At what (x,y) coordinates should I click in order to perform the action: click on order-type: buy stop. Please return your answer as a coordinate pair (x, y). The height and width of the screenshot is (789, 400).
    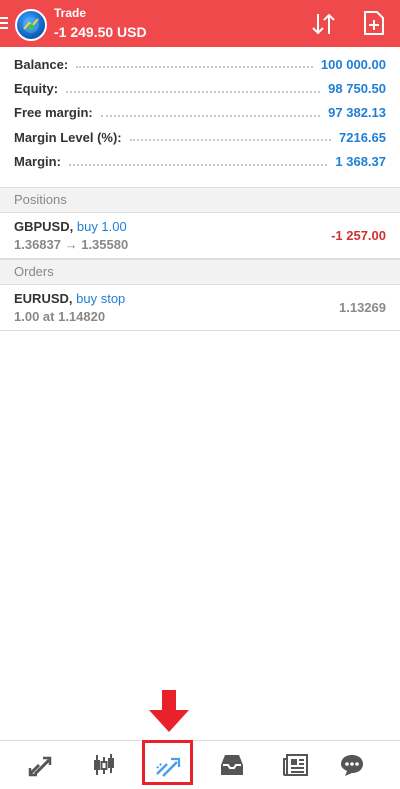
    Looking at the image, I should click on (101, 298).